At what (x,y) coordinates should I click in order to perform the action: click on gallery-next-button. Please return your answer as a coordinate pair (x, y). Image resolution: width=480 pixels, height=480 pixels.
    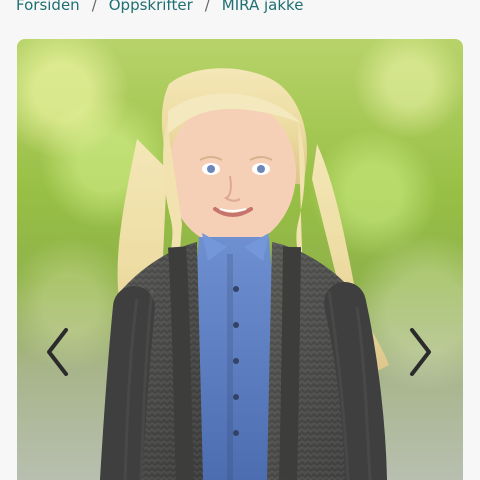
    Looking at the image, I should click on (420, 352).